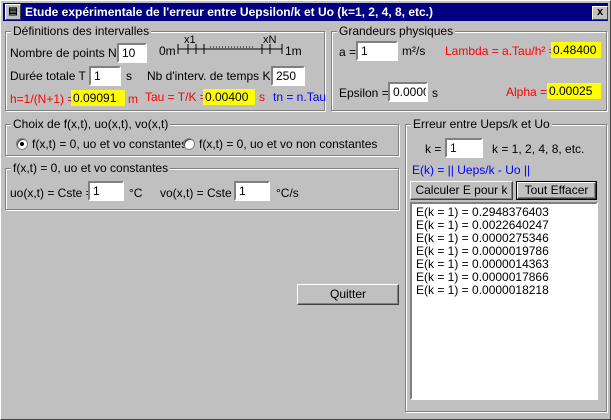 This screenshot has height=420, width=611. What do you see at coordinates (13, 12) in the screenshot?
I see `app-icon: ▤` at bounding box center [13, 12].